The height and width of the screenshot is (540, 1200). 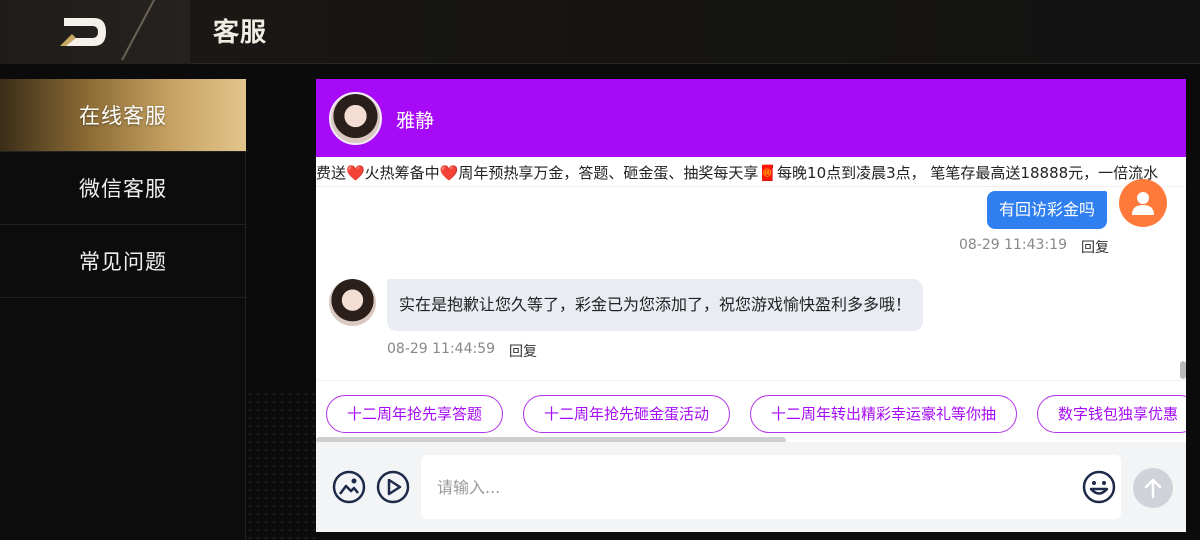 I want to click on image-upload-icon, so click(x=349, y=487).